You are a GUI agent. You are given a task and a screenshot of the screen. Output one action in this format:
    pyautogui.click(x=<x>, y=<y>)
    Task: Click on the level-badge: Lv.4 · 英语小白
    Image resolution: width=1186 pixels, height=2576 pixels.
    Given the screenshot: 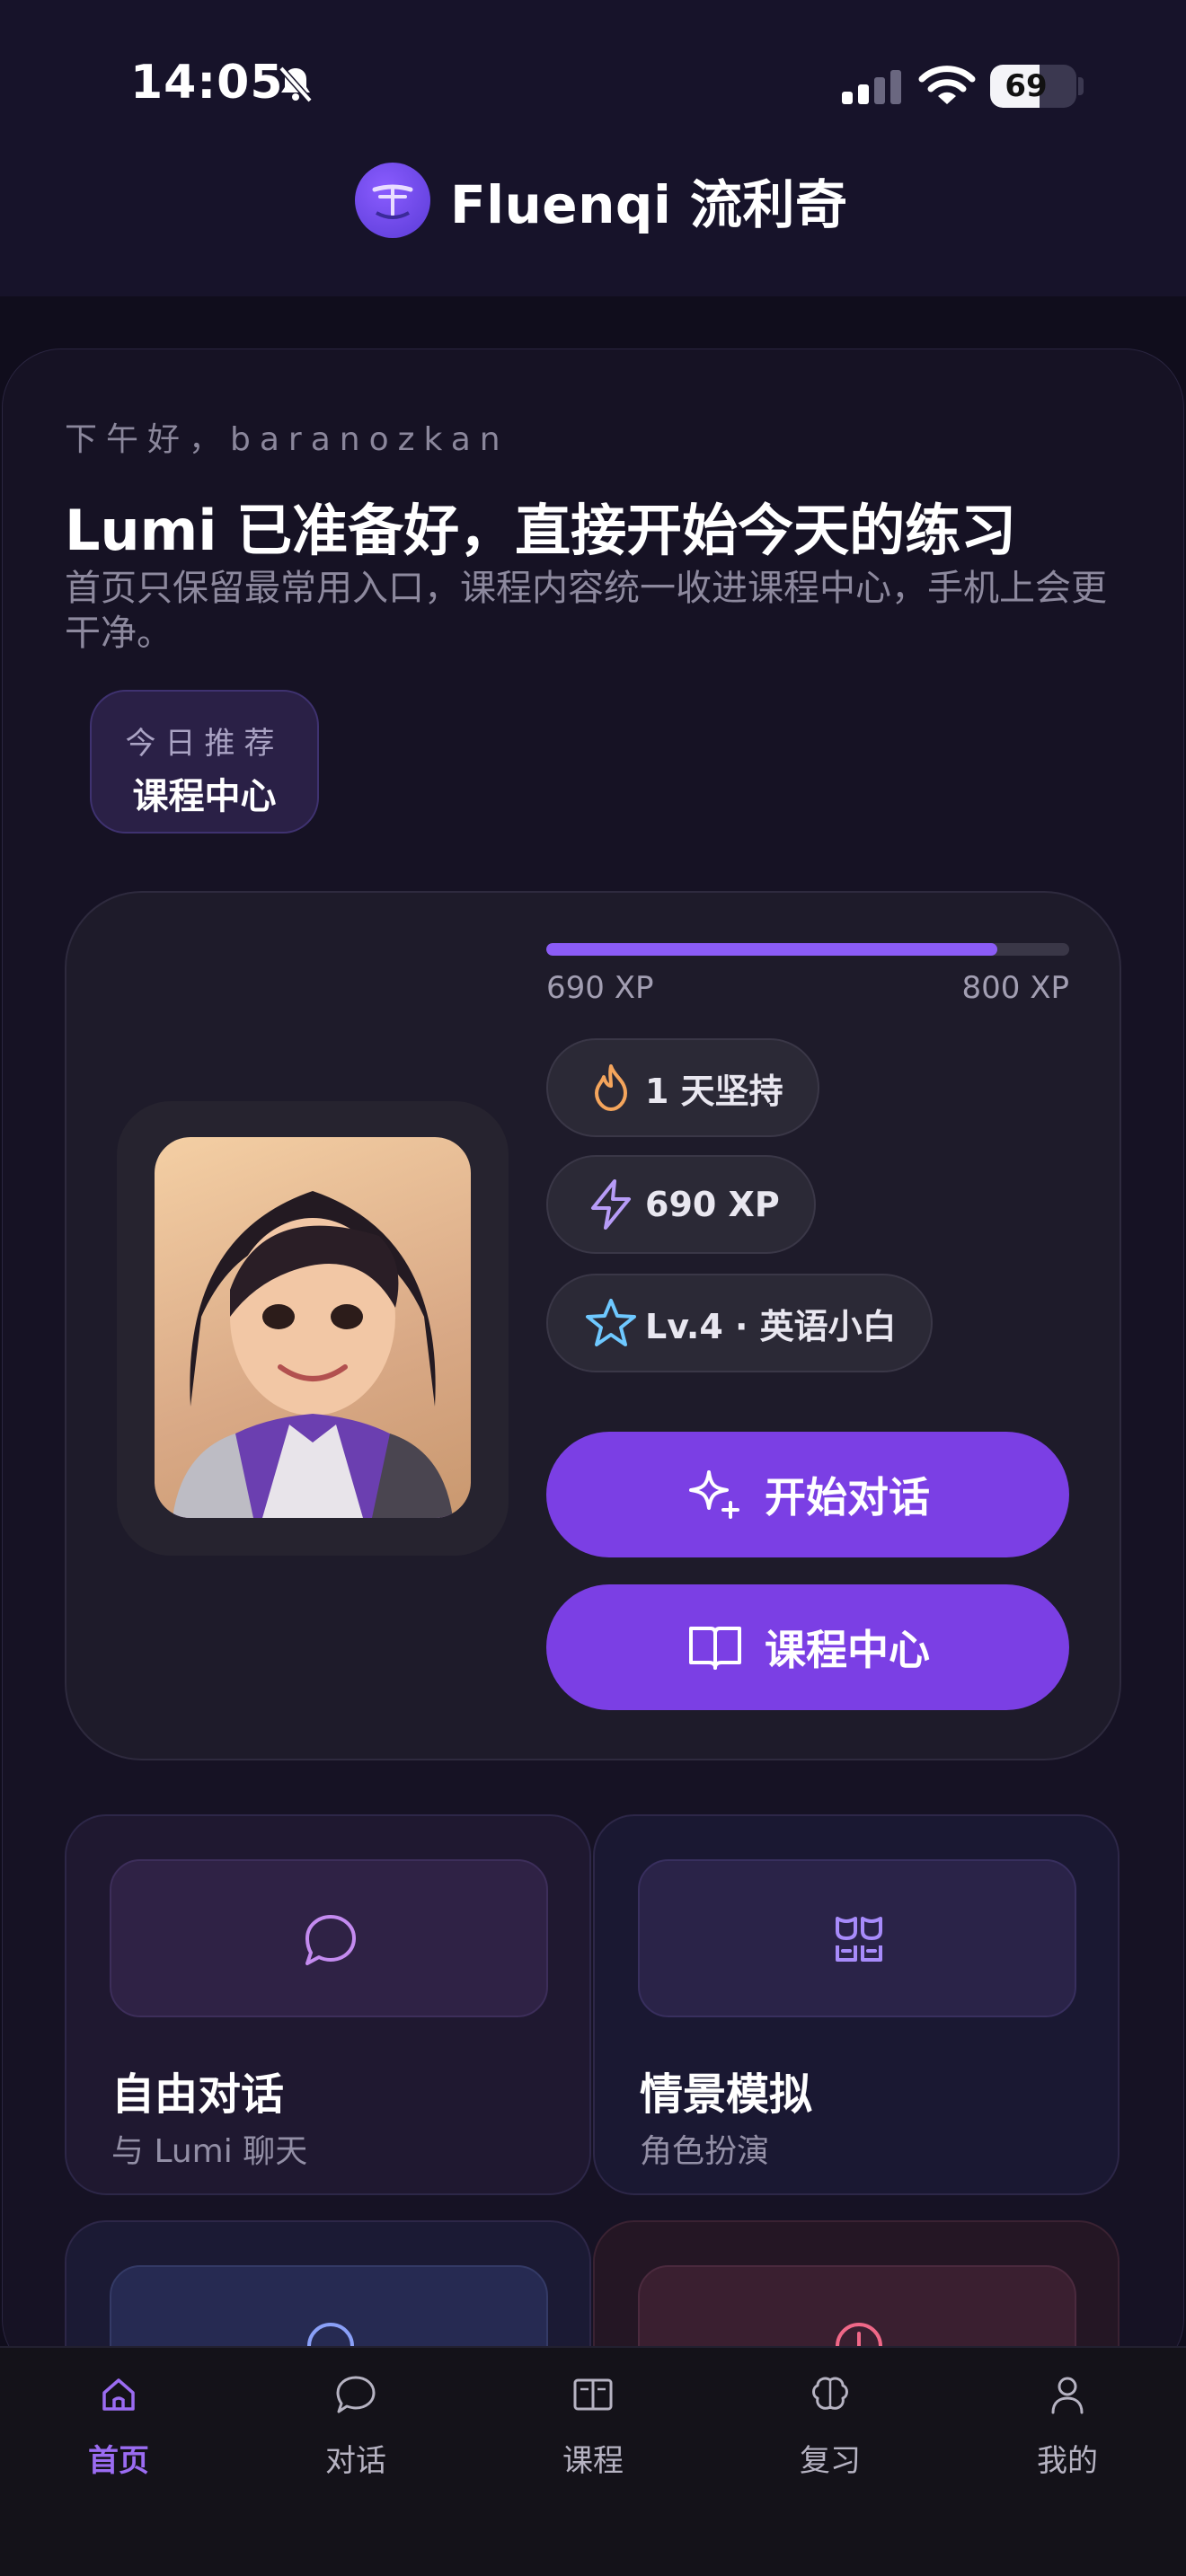 What is the action you would take?
    pyautogui.click(x=739, y=1323)
    